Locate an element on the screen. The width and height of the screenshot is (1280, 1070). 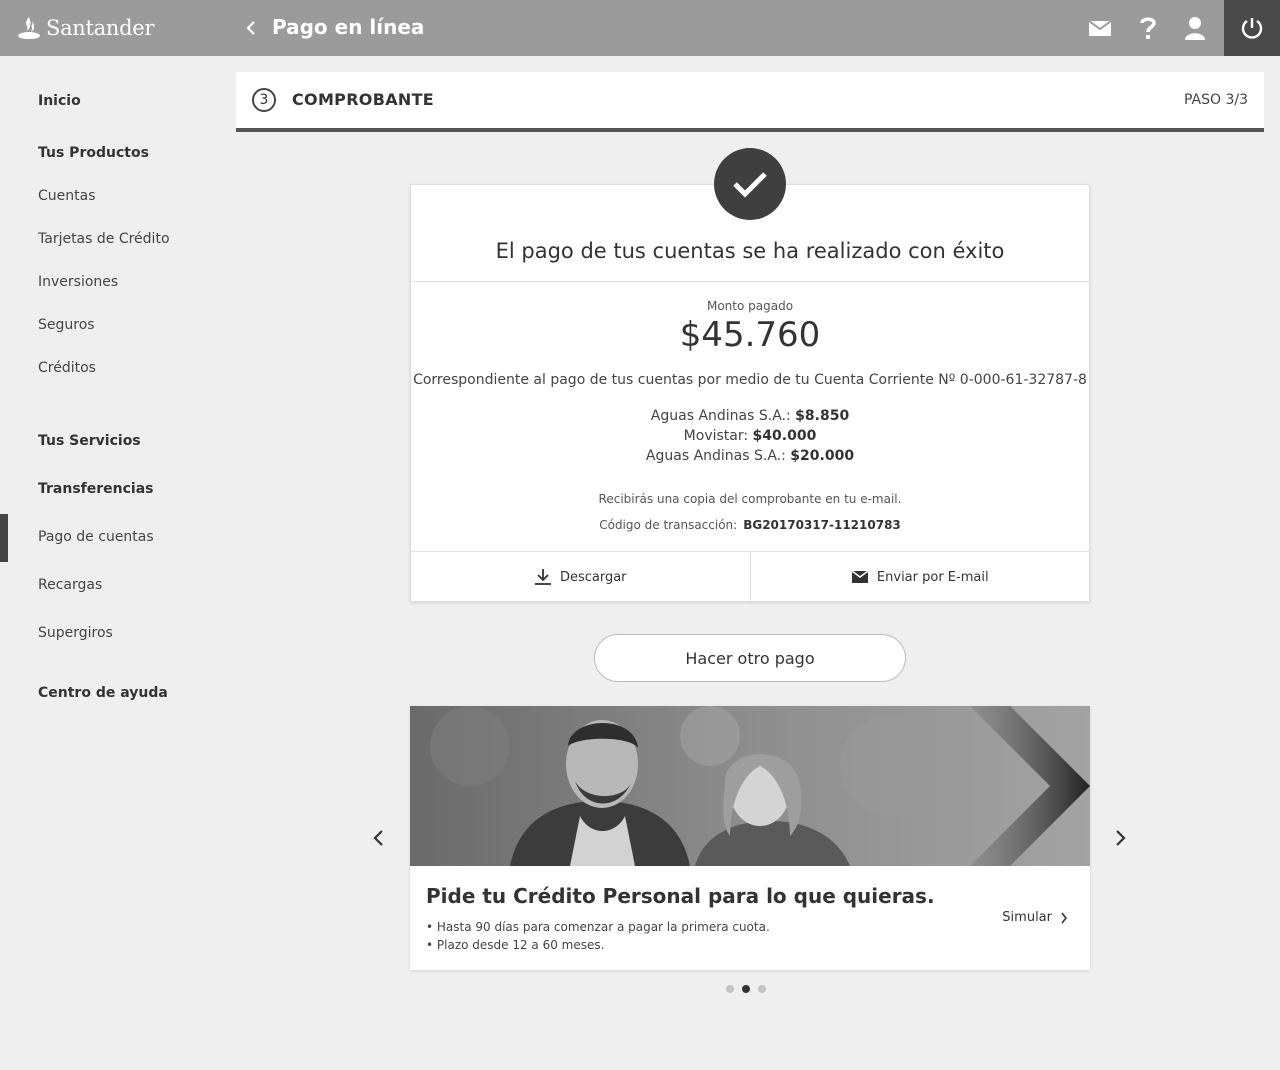
mail-button is located at coordinates (1100, 28).